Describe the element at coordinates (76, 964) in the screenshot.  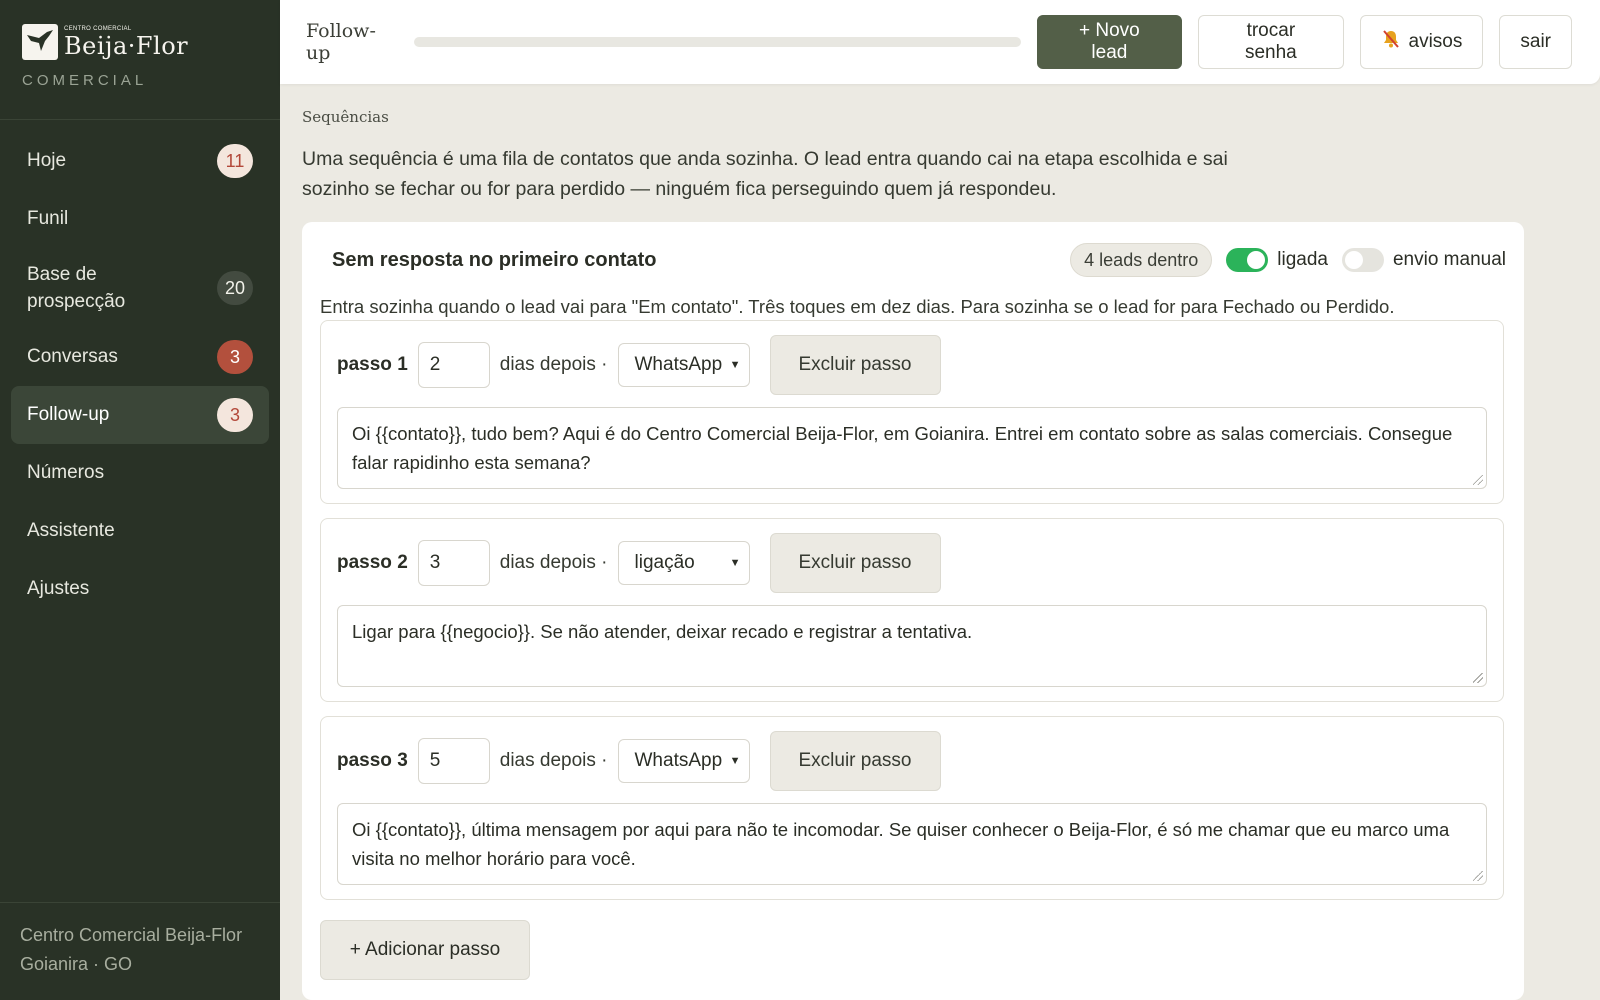
I see `footer-location: Goianira · GO` at that location.